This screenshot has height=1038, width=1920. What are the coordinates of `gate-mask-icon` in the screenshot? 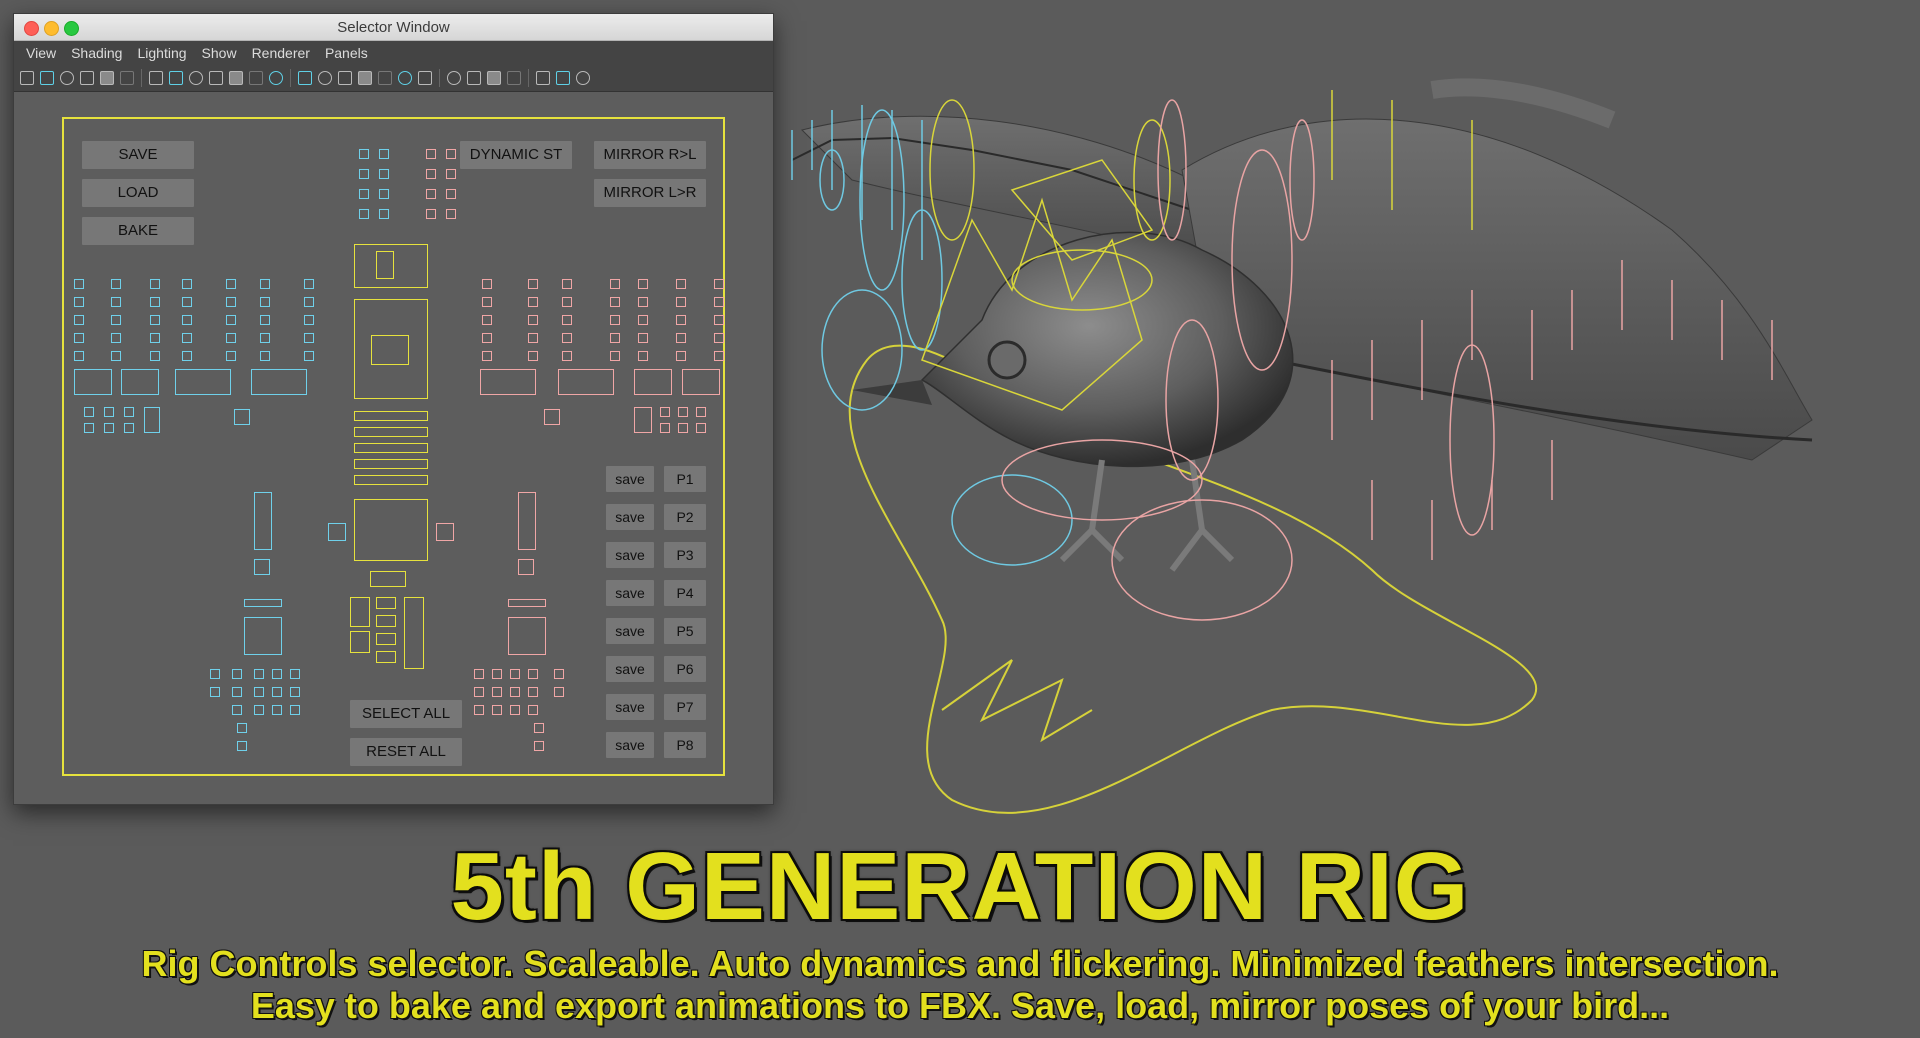 It's located at (216, 78).